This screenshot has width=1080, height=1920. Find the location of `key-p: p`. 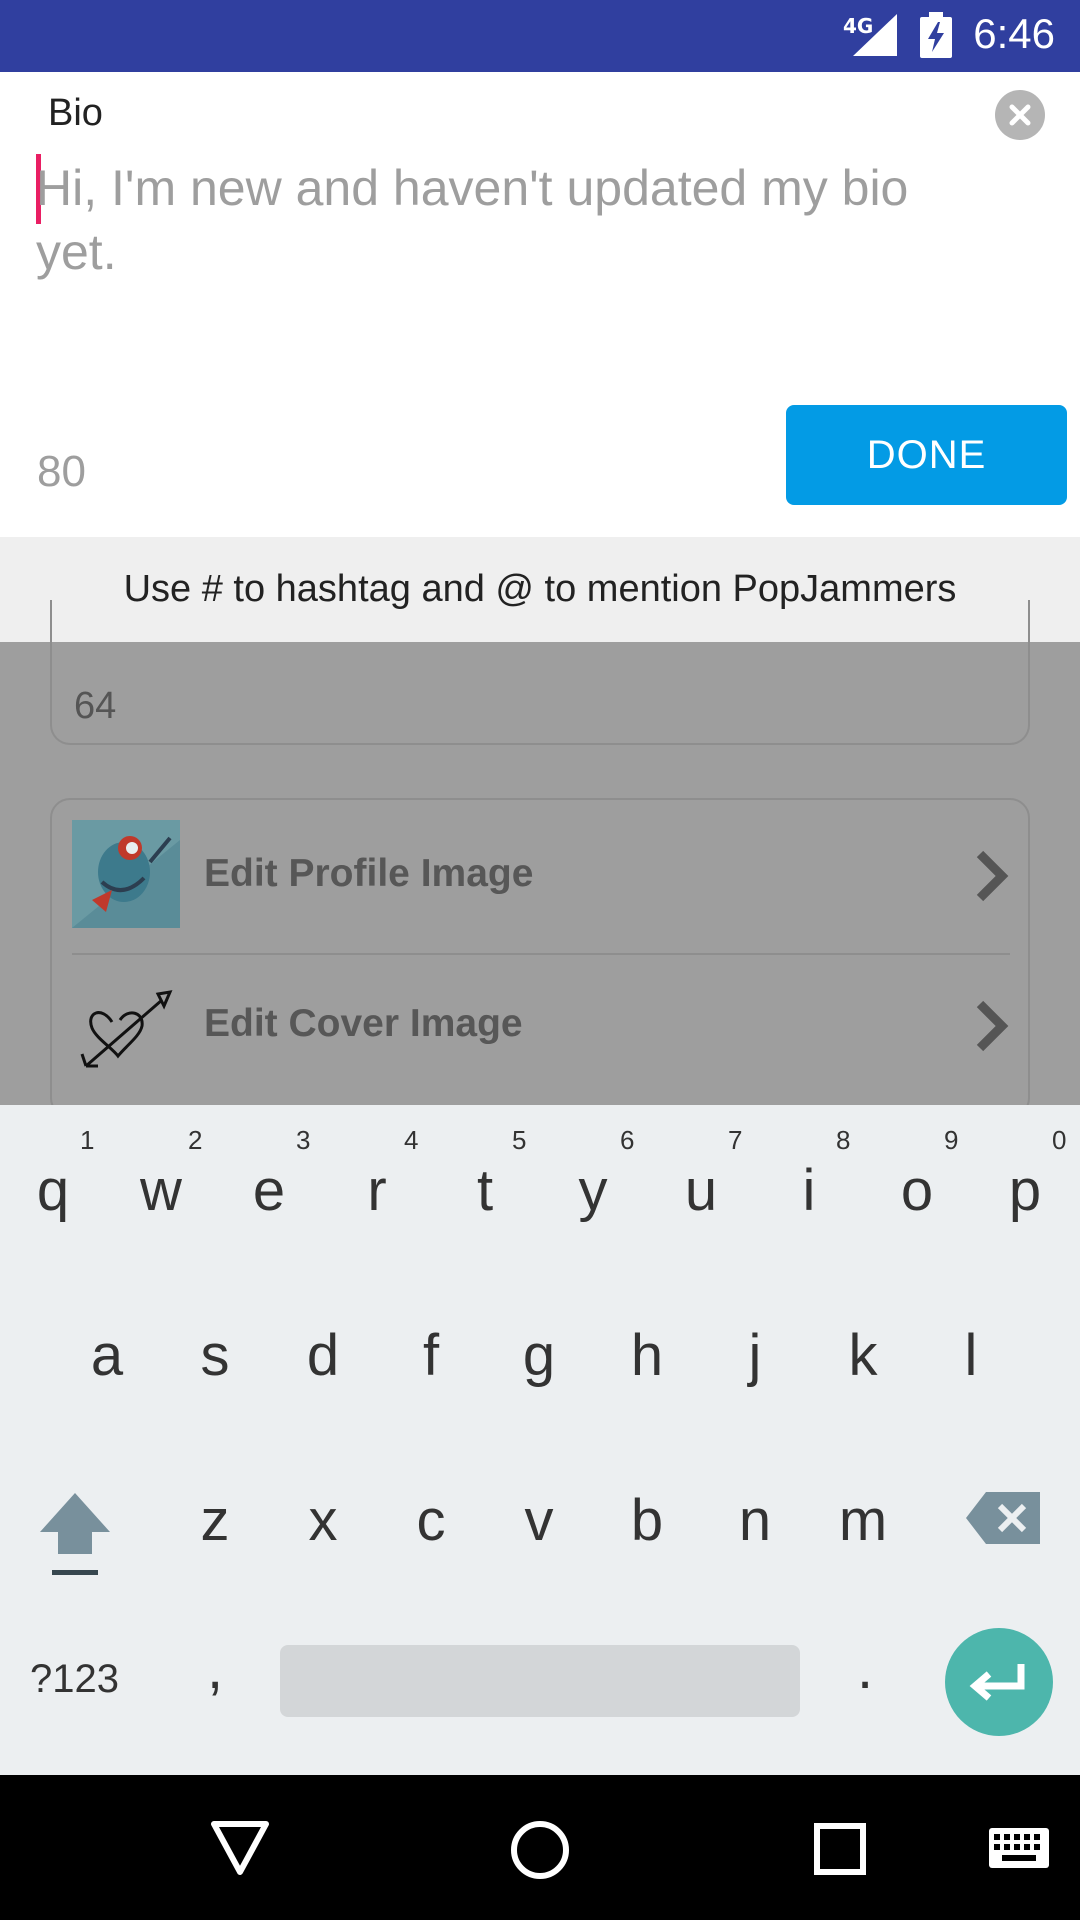

key-p: p is located at coordinates (1025, 1190).